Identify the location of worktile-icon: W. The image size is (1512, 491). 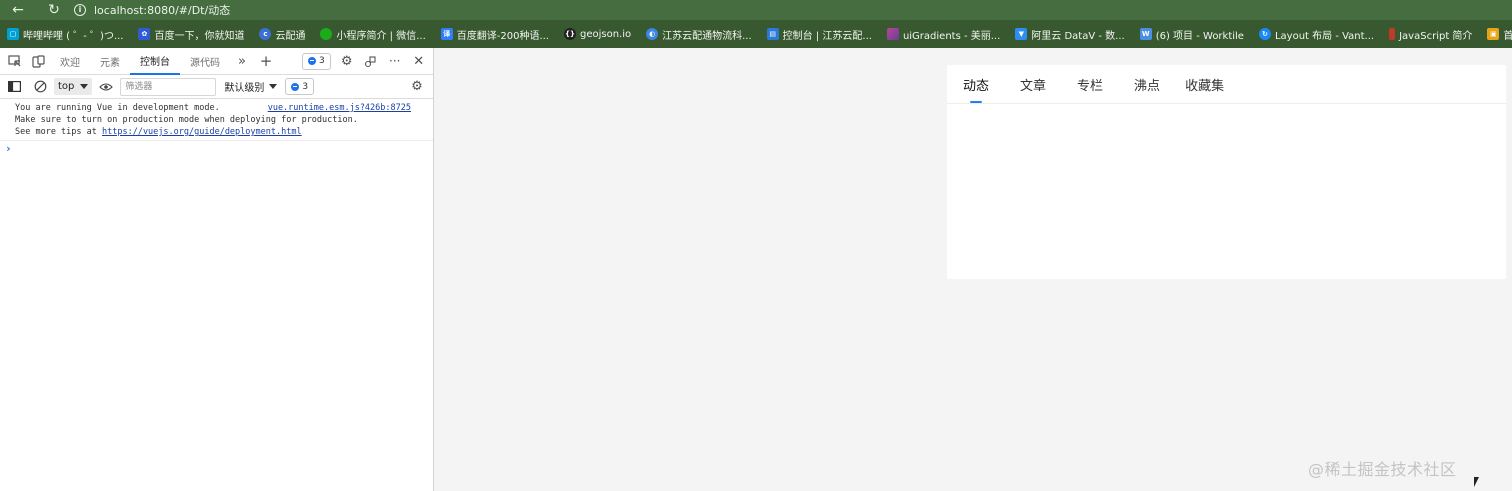
(1145, 34).